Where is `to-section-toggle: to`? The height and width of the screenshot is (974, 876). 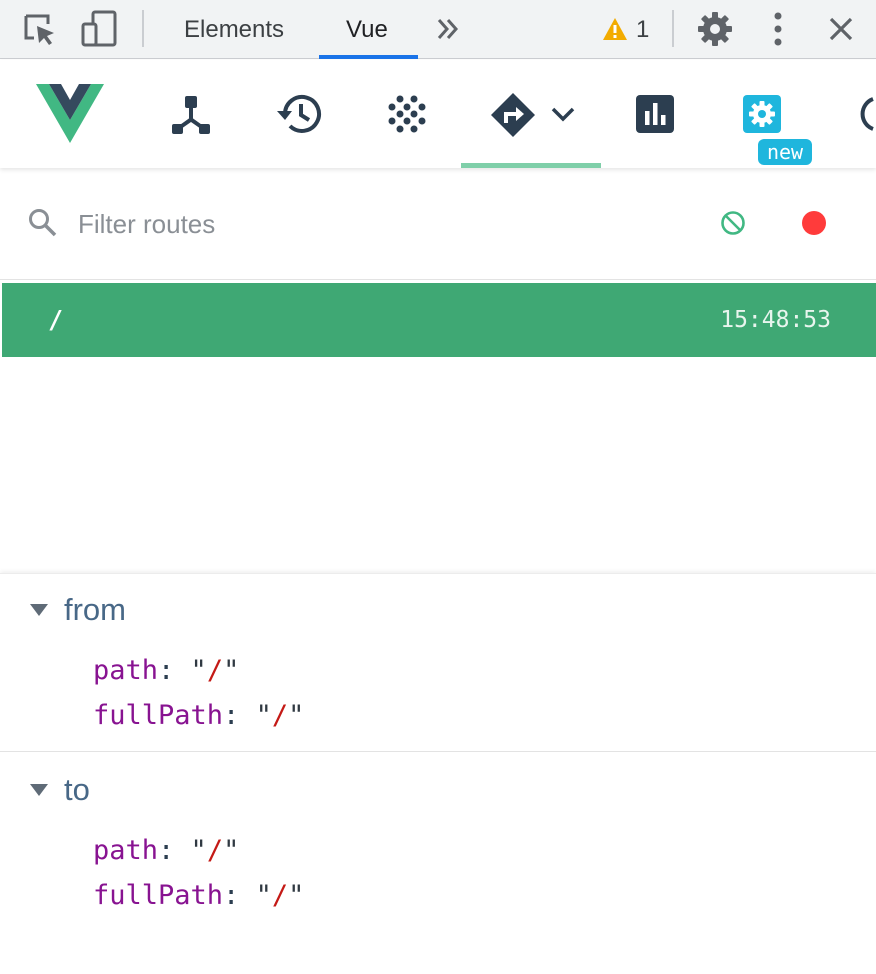
to-section-toggle: to is located at coordinates (60, 790).